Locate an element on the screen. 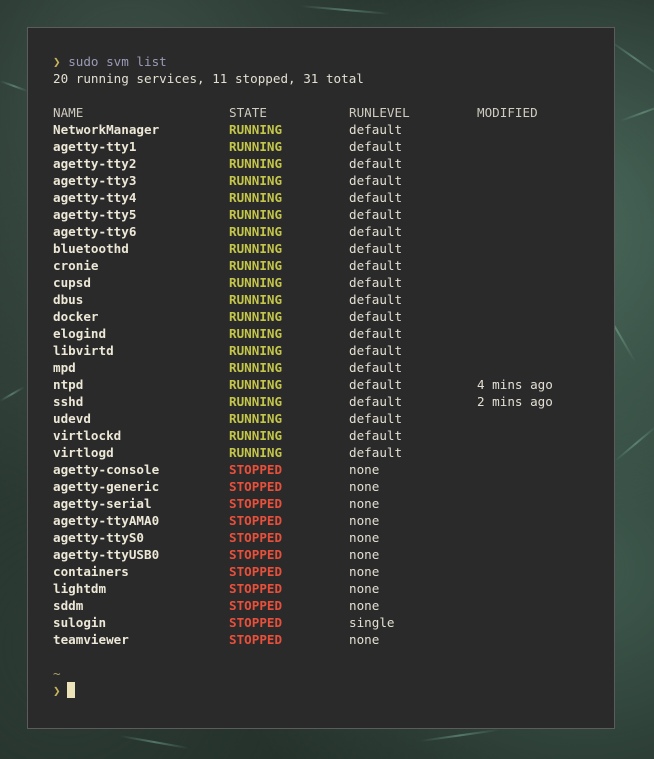 The width and height of the screenshot is (654, 759). table-row: udevd RUNNING default is located at coordinates (328, 418).